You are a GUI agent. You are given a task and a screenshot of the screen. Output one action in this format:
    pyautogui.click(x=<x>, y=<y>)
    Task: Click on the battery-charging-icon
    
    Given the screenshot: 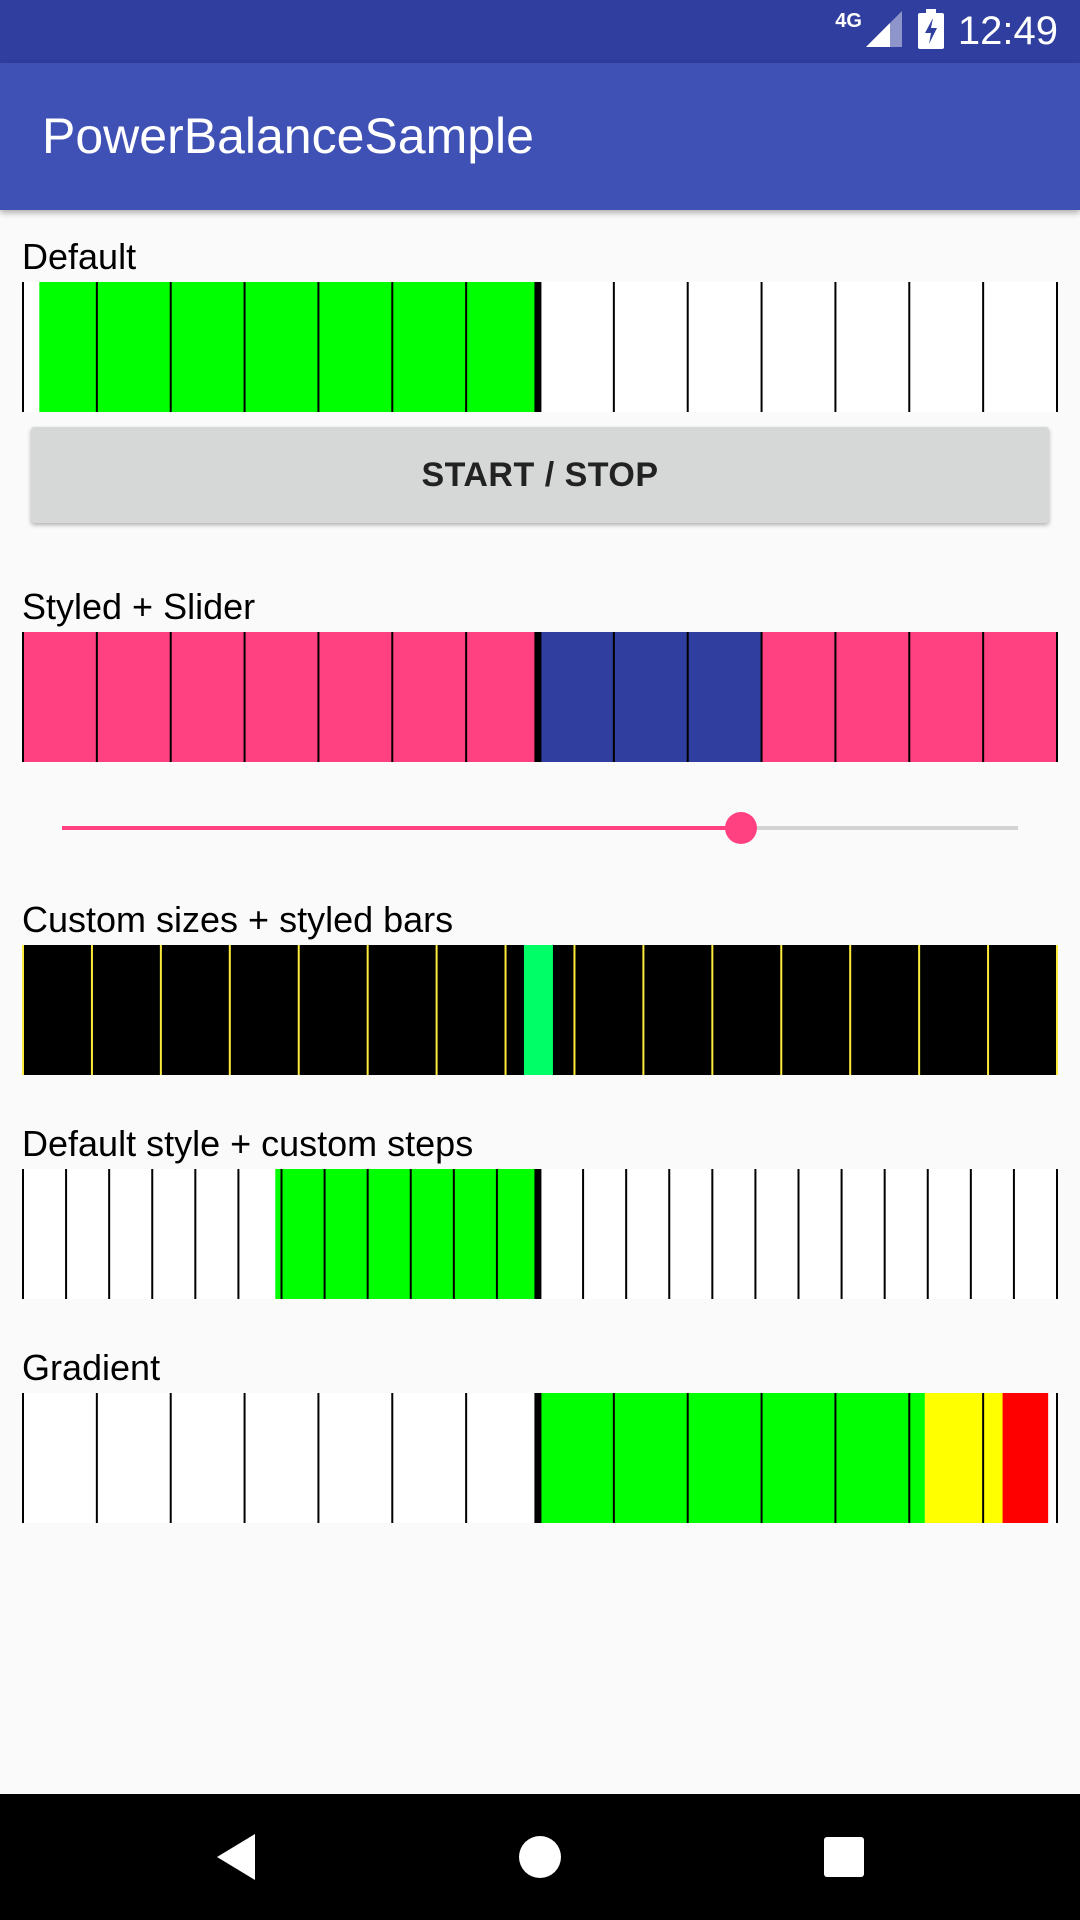 What is the action you would take?
    pyautogui.click(x=930, y=31)
    